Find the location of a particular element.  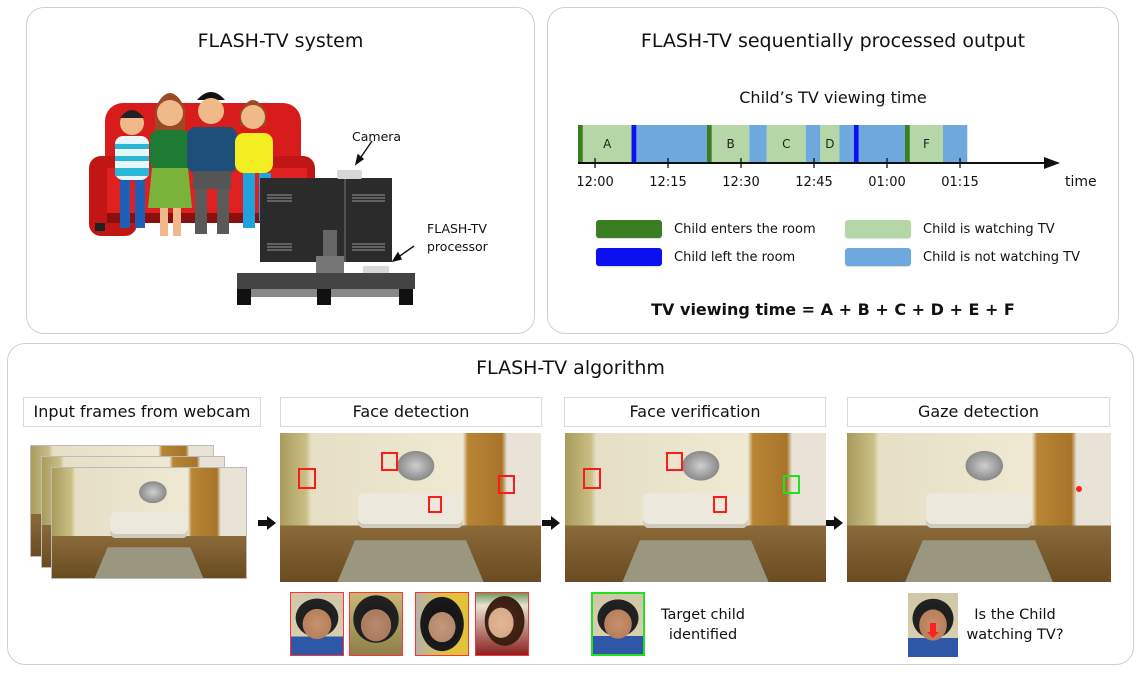

processor-label: FLASH-TV processor is located at coordinates (457, 238).